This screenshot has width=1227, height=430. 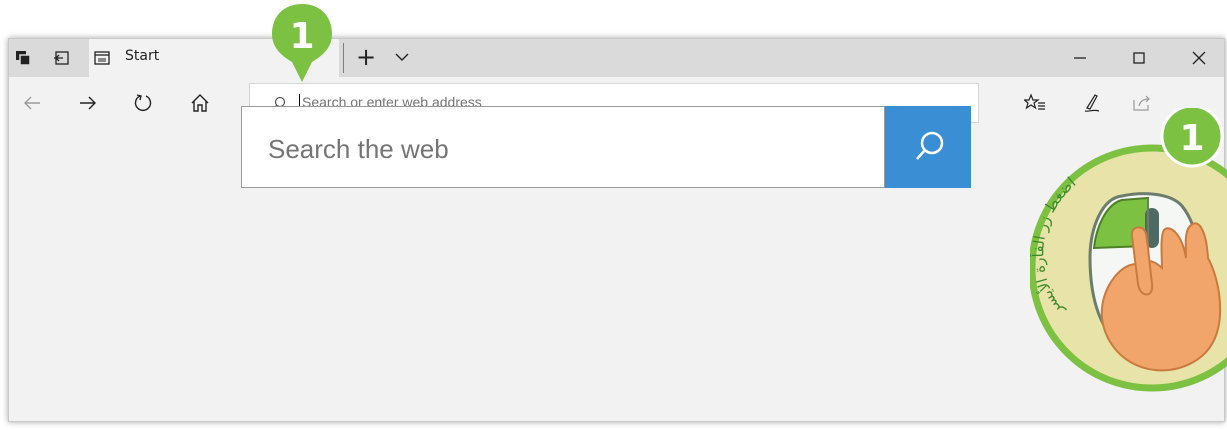 I want to click on back-icon, so click(x=32, y=103).